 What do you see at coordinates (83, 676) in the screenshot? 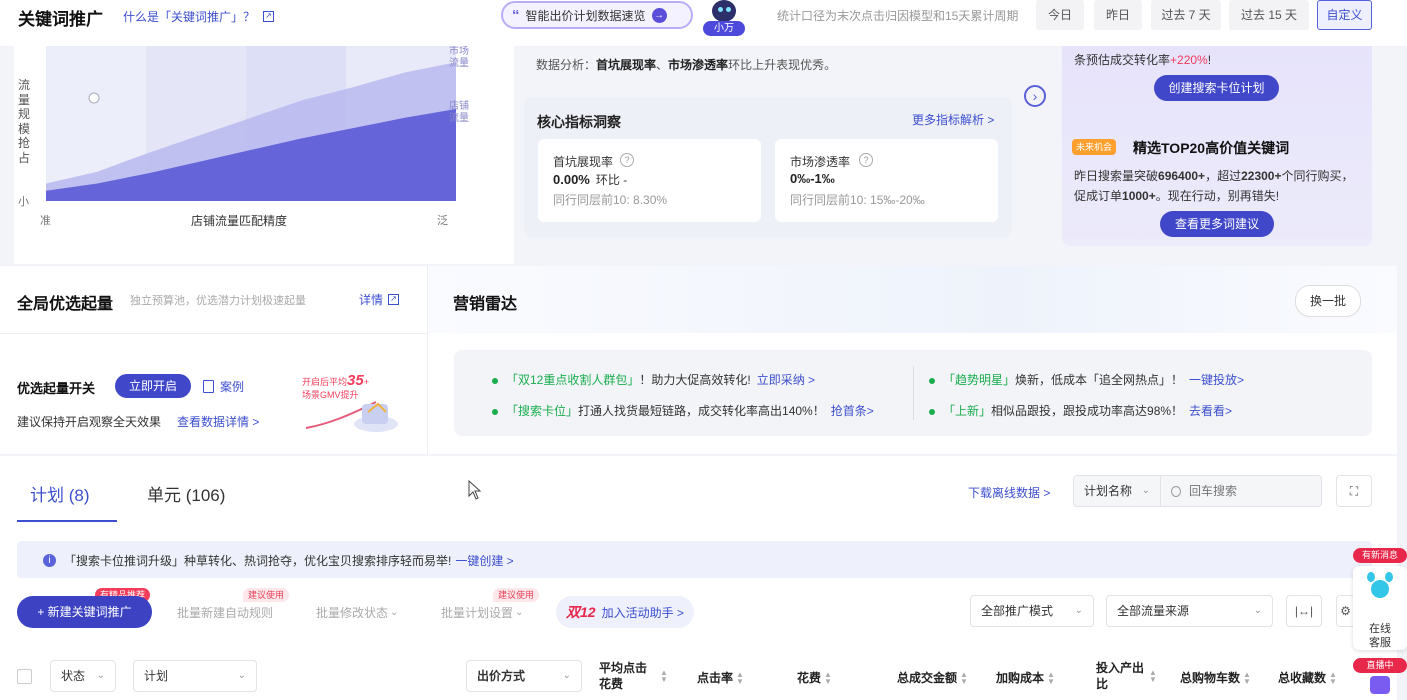
I see `status-filter-select: 状态 ⌄` at bounding box center [83, 676].